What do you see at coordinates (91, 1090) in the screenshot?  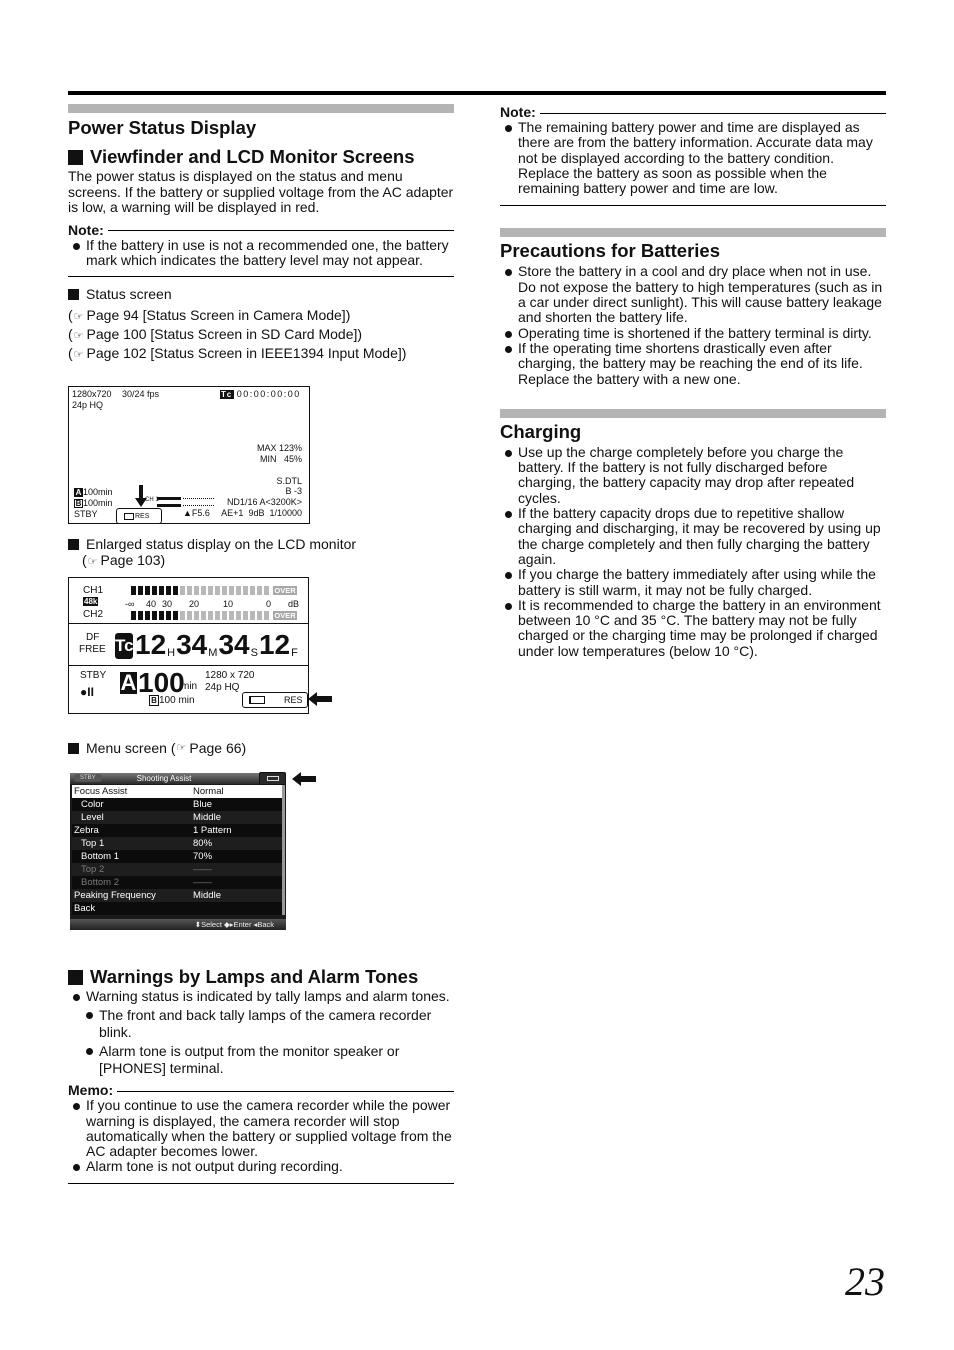 I see `memo-label: Memo:` at bounding box center [91, 1090].